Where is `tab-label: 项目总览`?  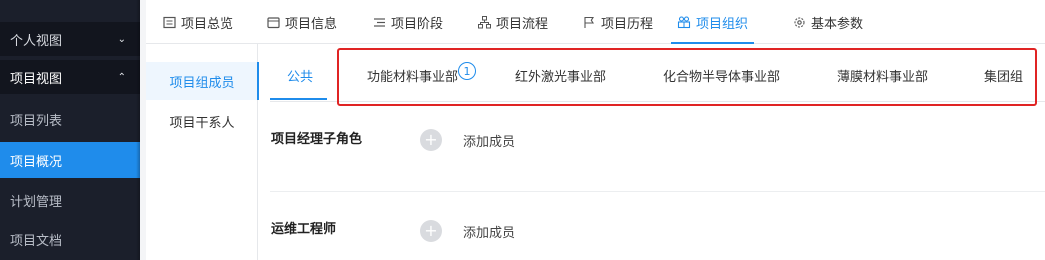
tab-label: 项目总览 is located at coordinates (207, 24).